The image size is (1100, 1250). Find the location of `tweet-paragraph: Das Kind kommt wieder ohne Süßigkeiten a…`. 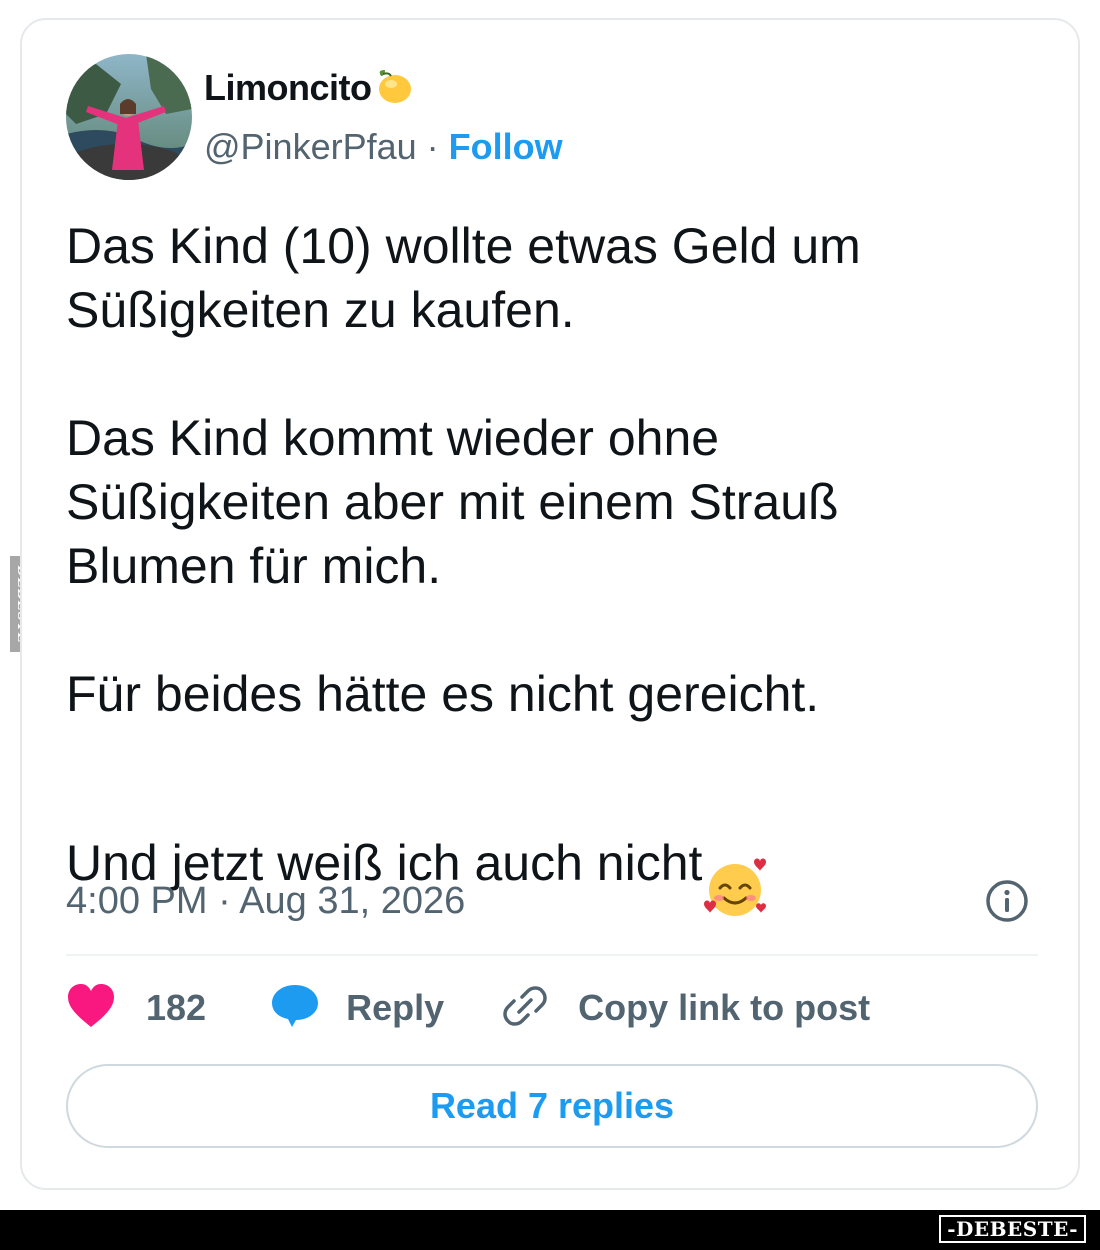

tweet-paragraph: Das Kind kommt wieder ohne Süßigkeiten a… is located at coordinates (452, 502).